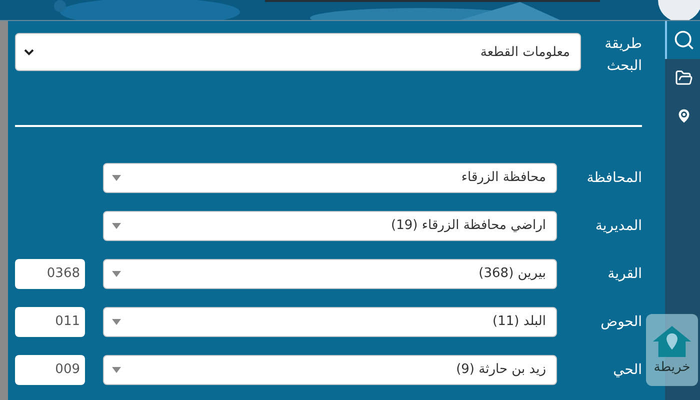  I want to click on chevron-icon, so click(29, 52).